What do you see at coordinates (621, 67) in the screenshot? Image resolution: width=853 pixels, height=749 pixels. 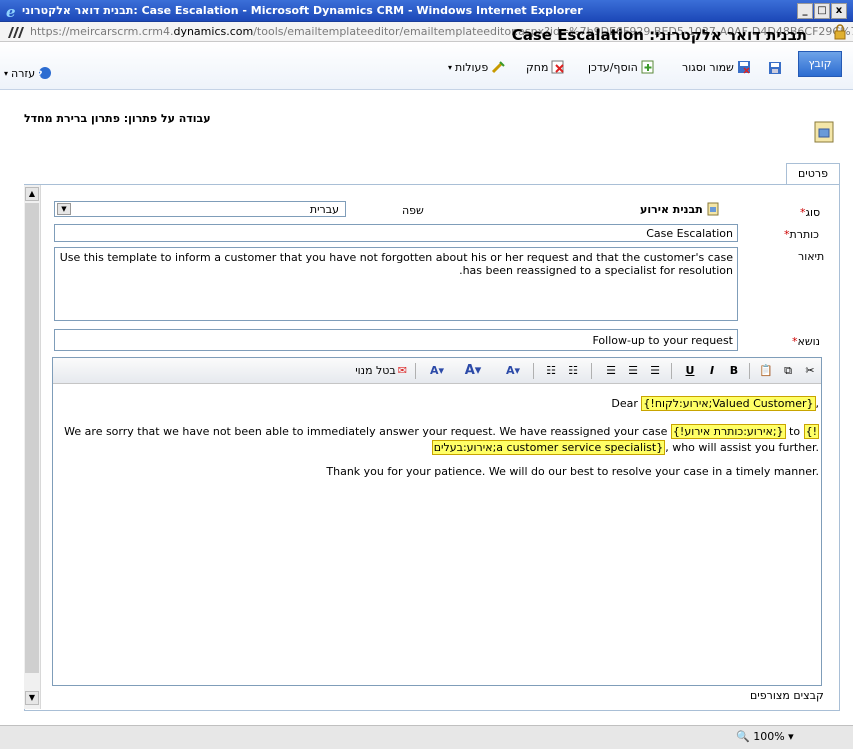 I see `insert-update-button: הוסף/עדכן` at bounding box center [621, 67].